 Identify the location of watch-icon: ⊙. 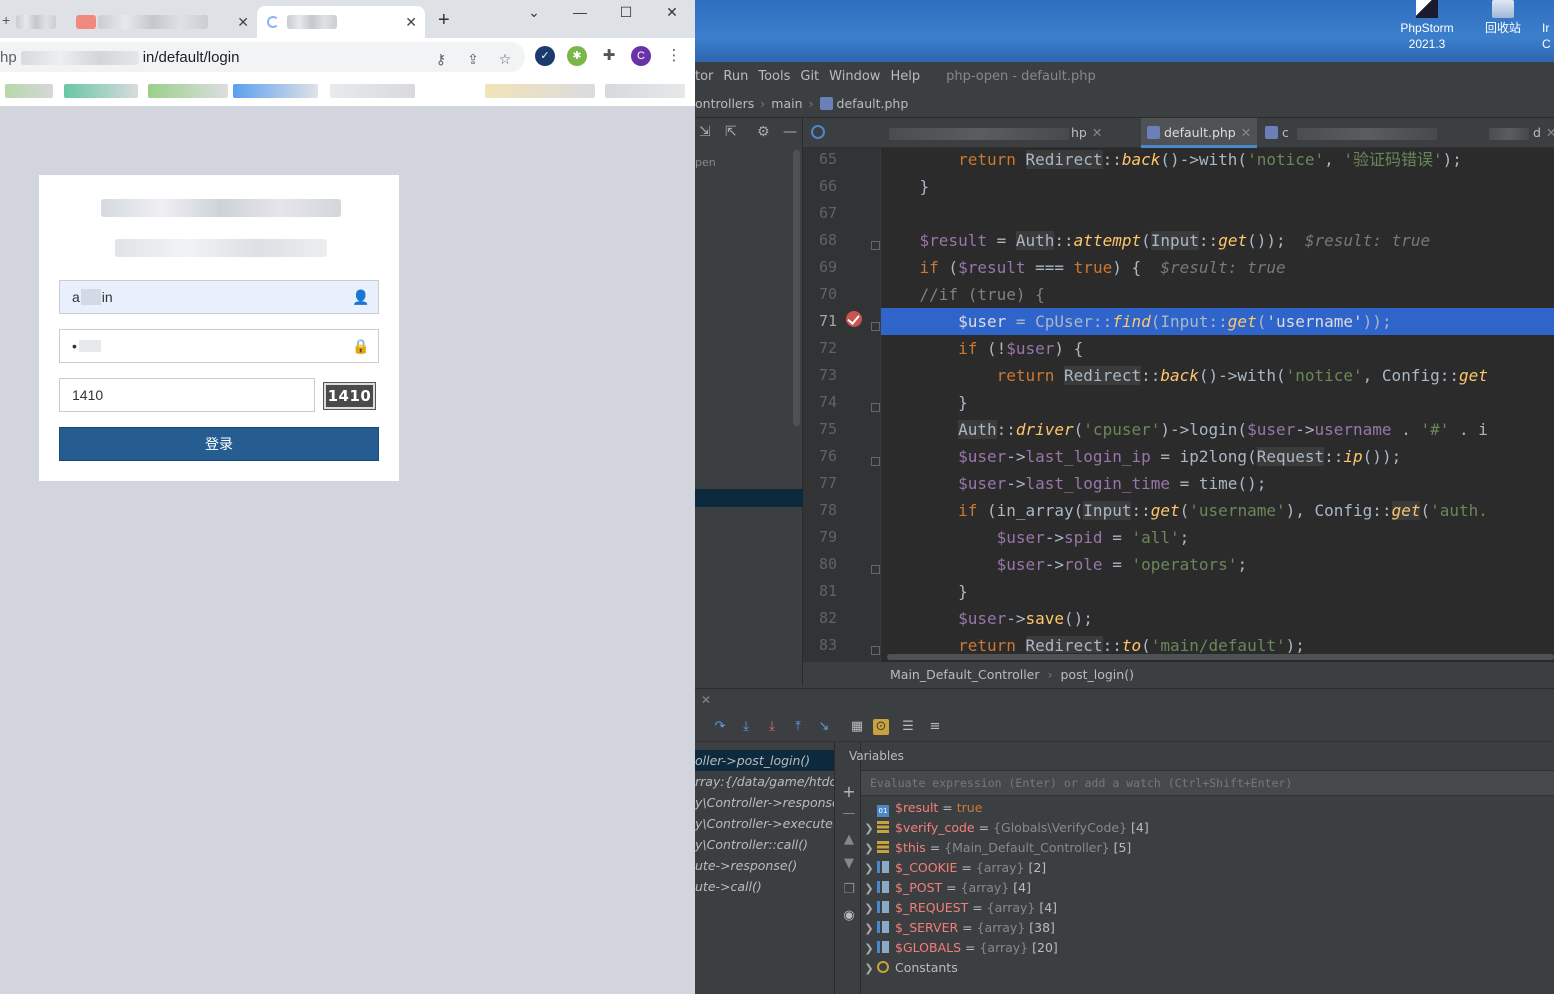
(881, 727).